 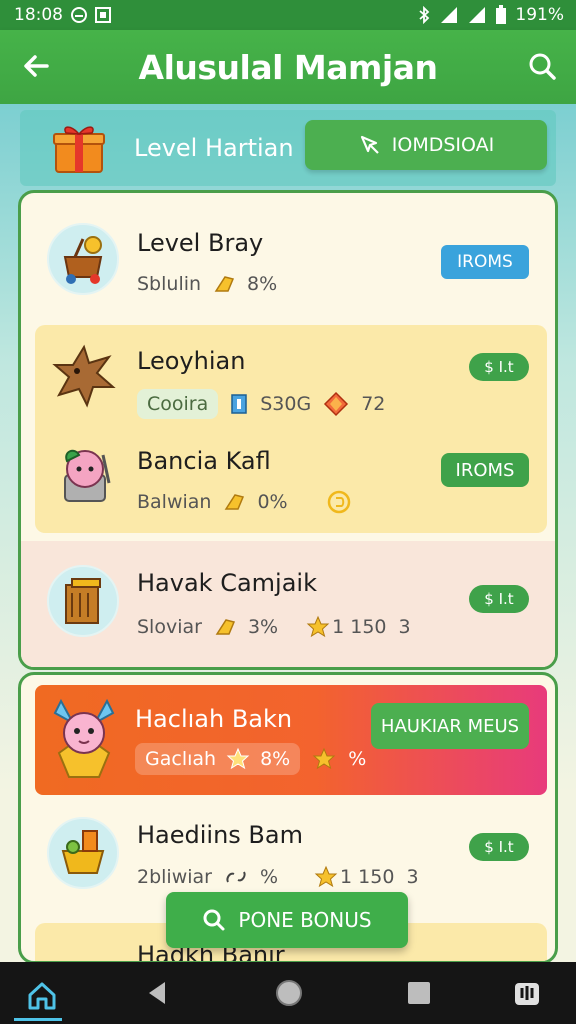 What do you see at coordinates (443, 145) in the screenshot?
I see `level-banner-button-label: IOMDSIOAI` at bounding box center [443, 145].